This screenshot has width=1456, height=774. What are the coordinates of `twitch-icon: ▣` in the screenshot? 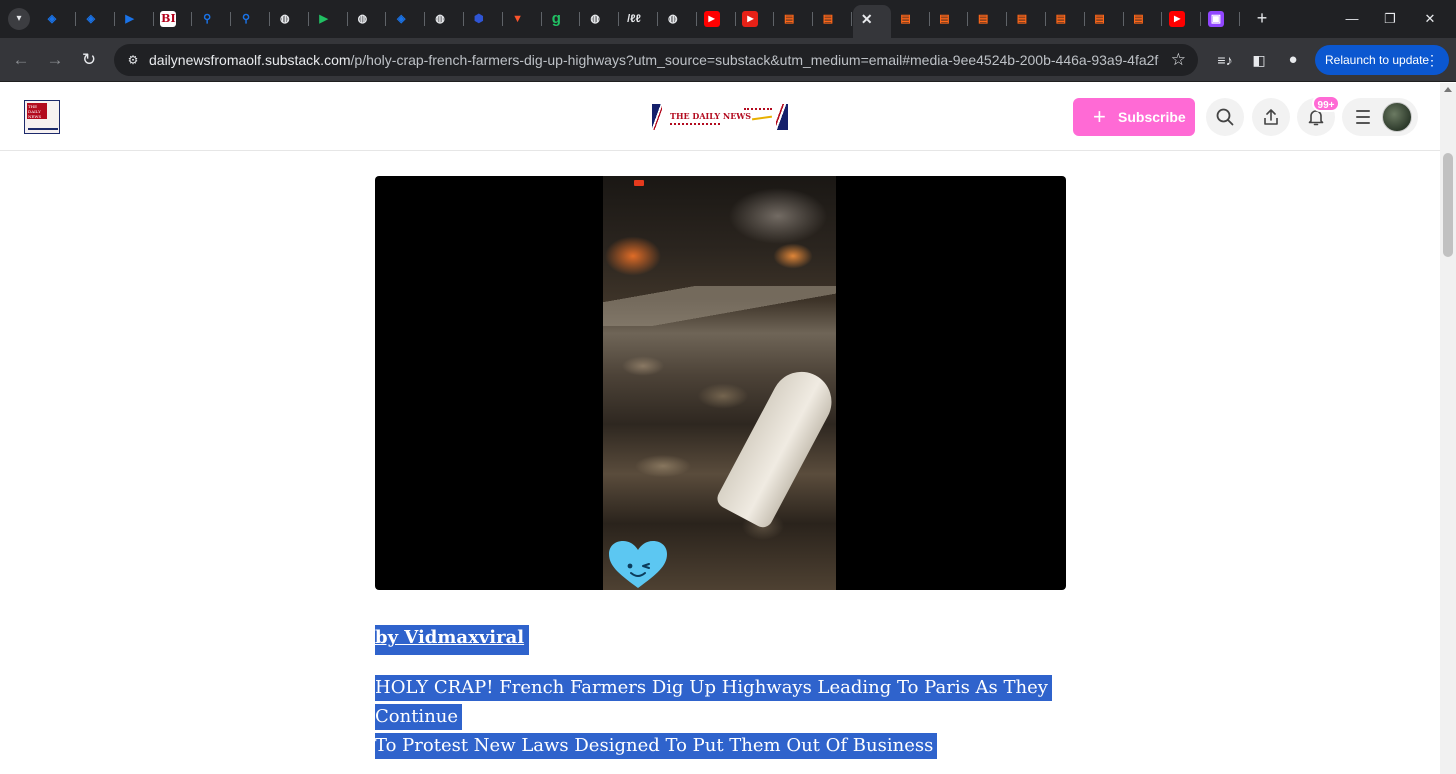 It's located at (1216, 19).